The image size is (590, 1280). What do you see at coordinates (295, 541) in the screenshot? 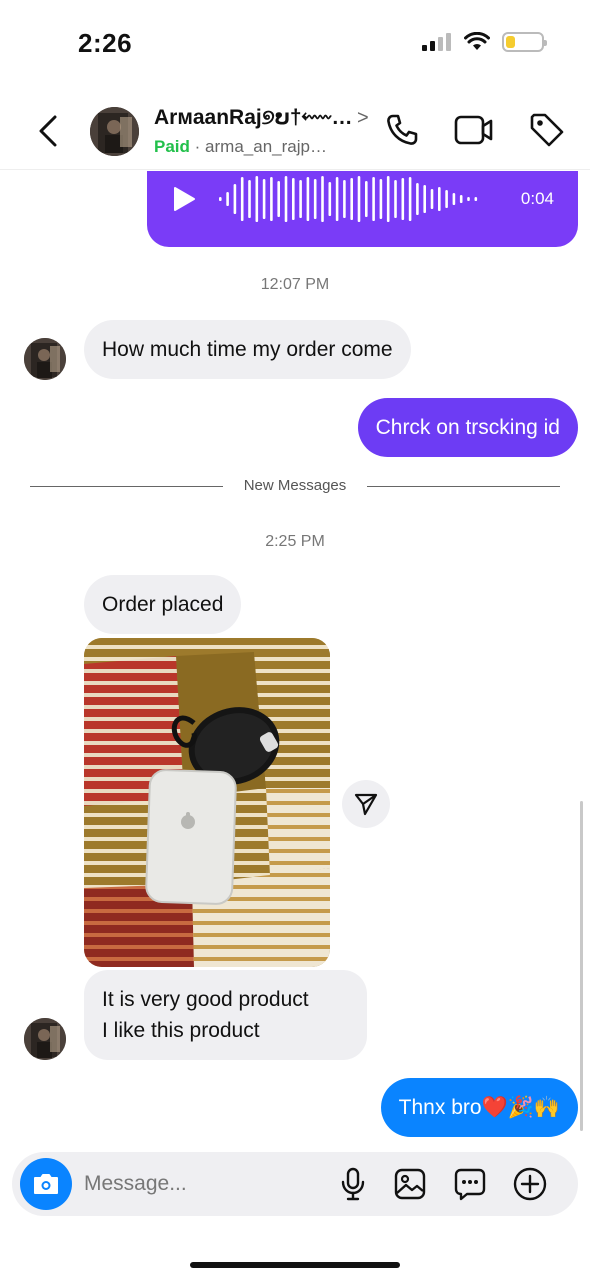
I see `timestamp: 2:25 PM` at bounding box center [295, 541].